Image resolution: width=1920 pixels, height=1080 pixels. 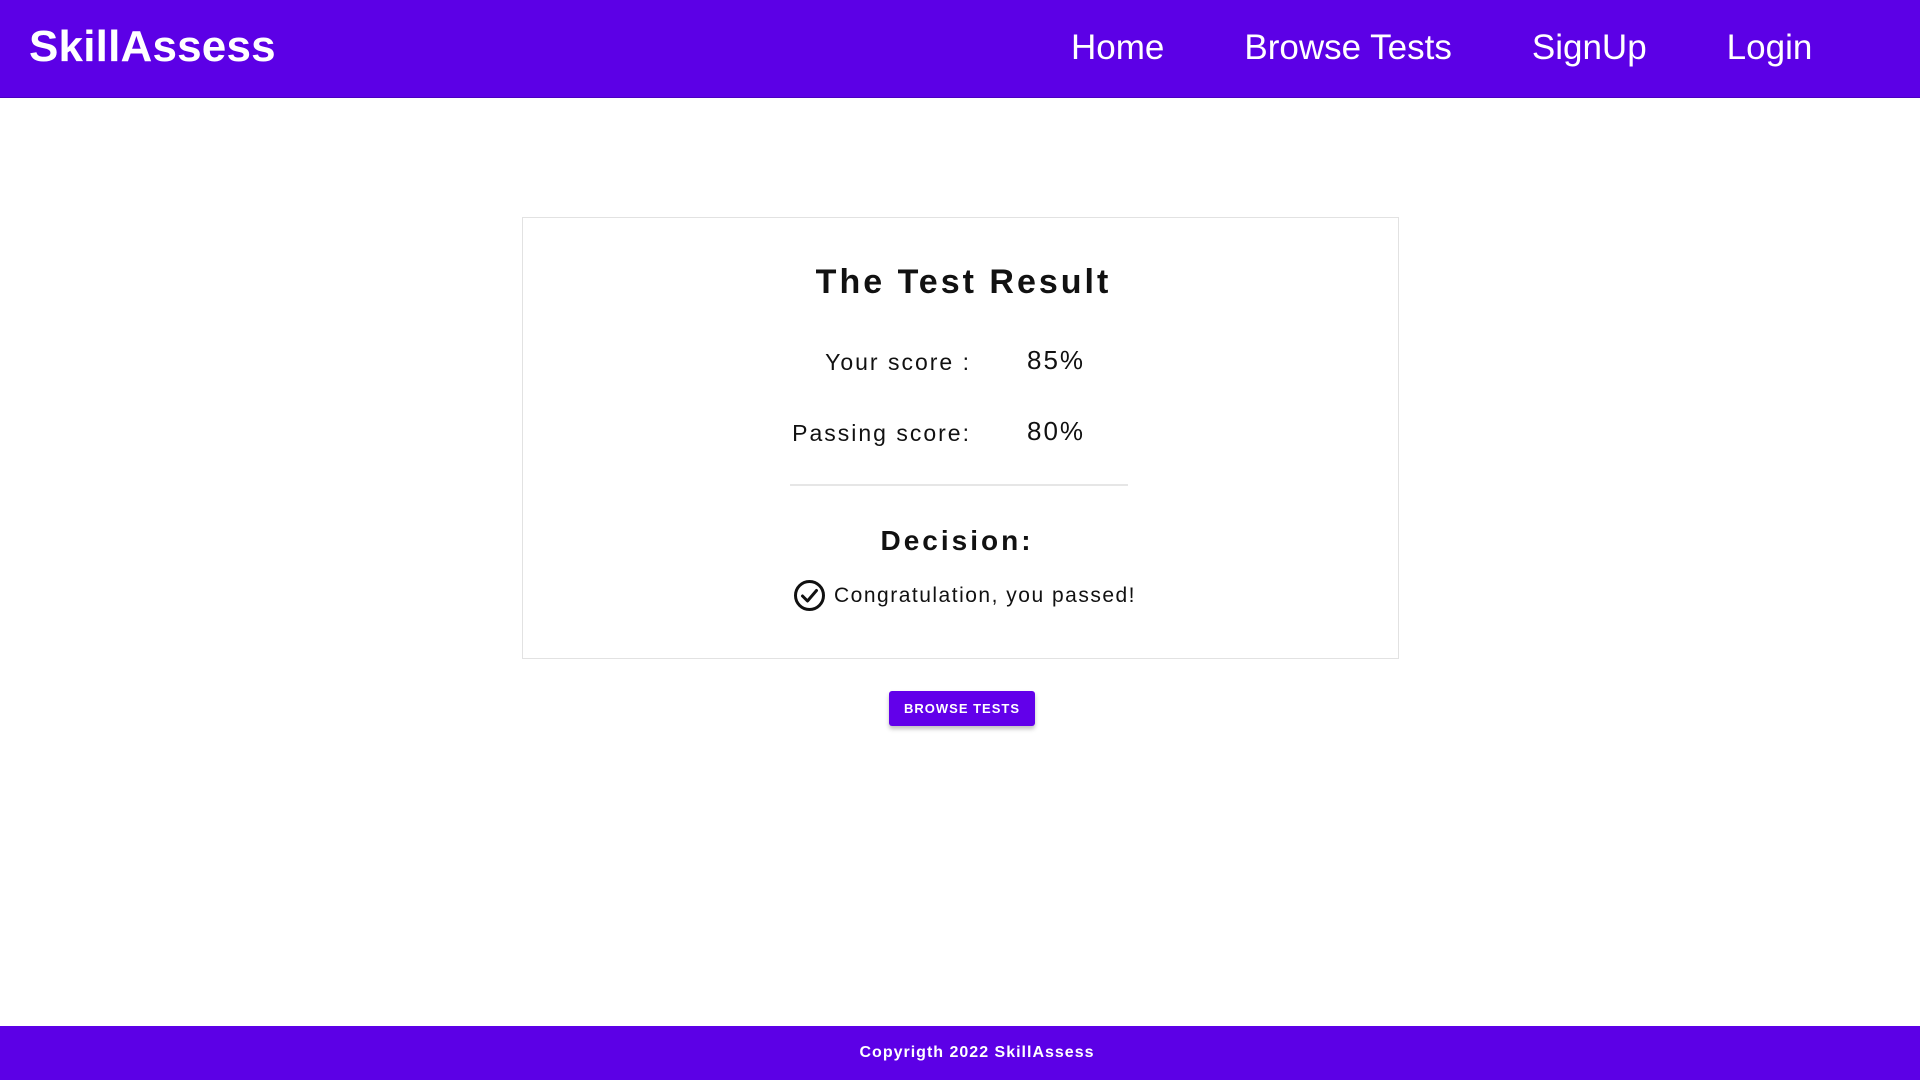 I want to click on nav-links: Home Browse Tests SignUp Login, so click(x=1441, y=48).